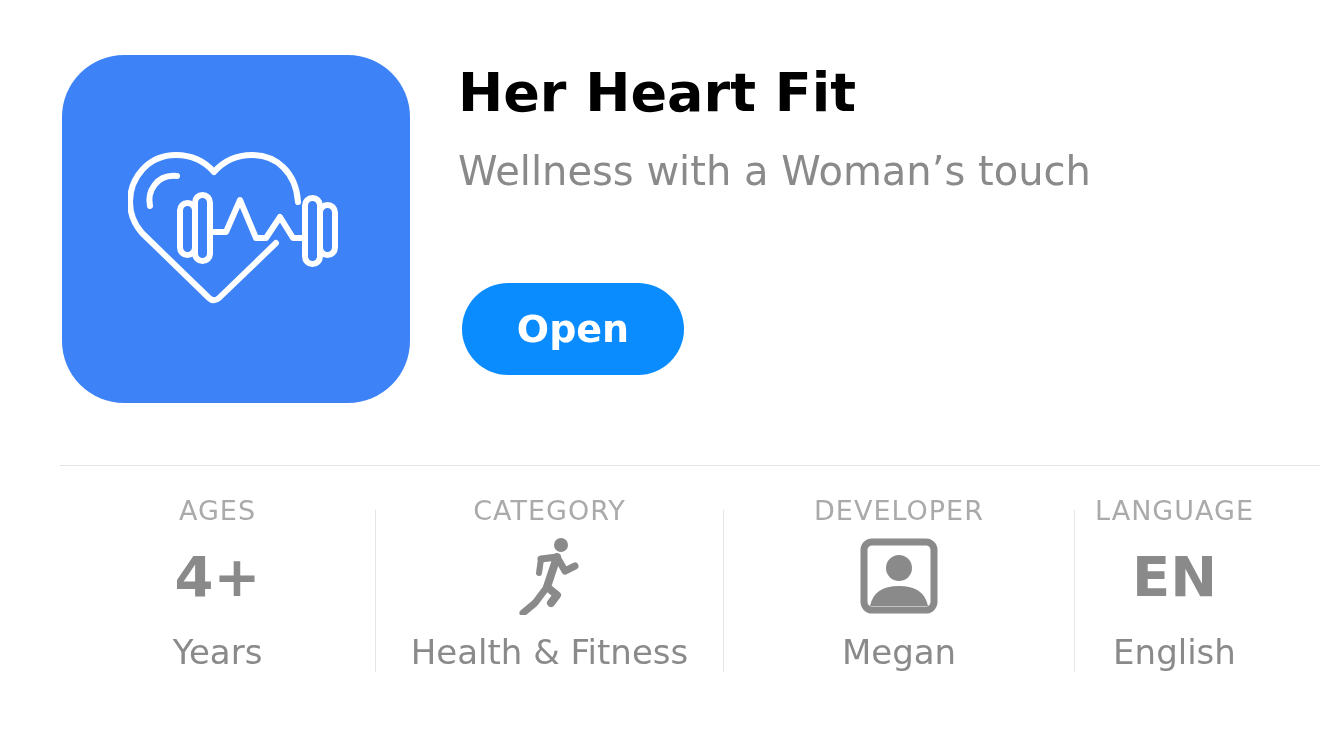  What do you see at coordinates (217, 511) in the screenshot?
I see `info-header: AGES` at bounding box center [217, 511].